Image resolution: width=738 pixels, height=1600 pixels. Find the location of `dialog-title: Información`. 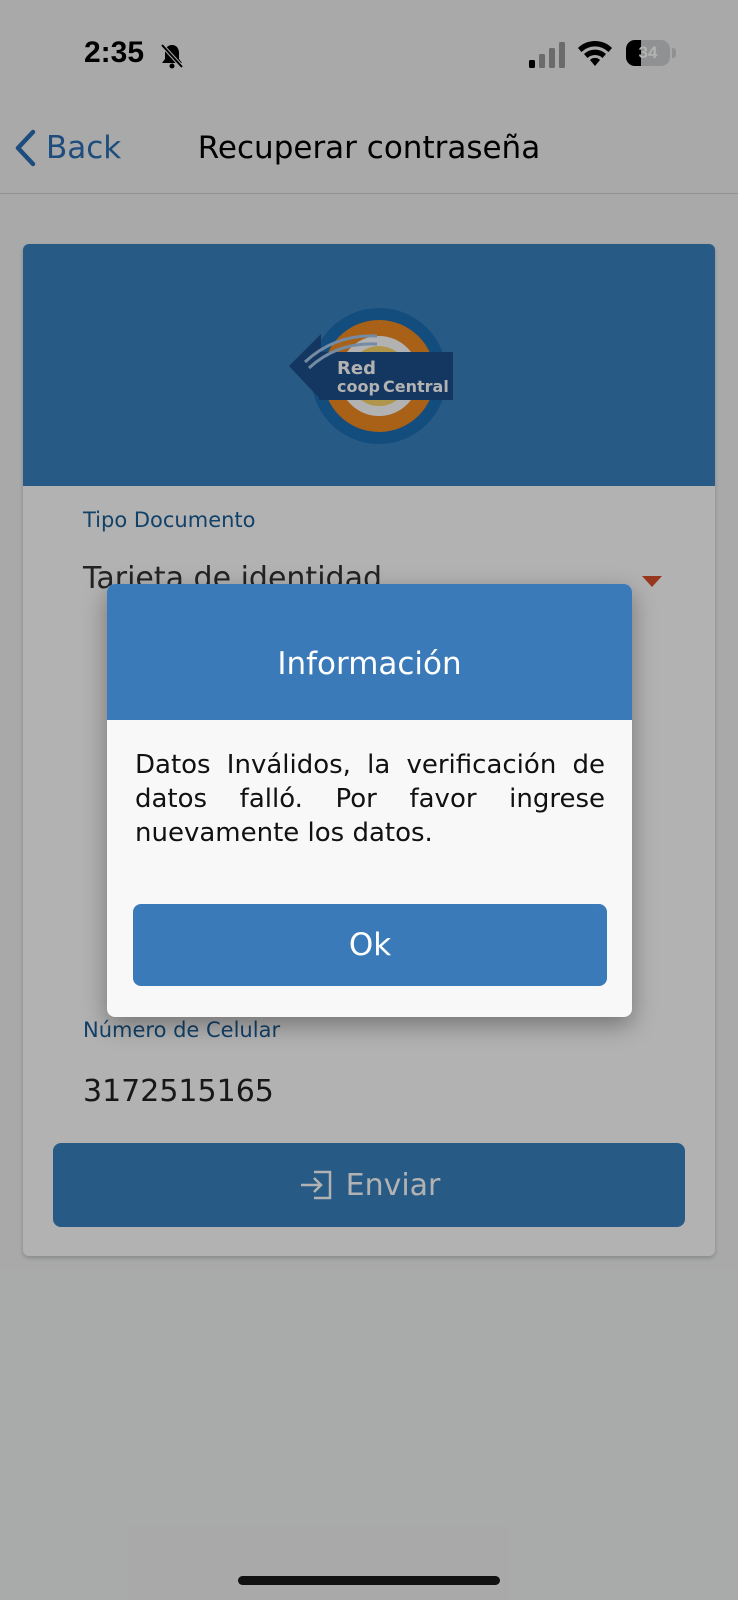

dialog-title: Información is located at coordinates (369, 664).